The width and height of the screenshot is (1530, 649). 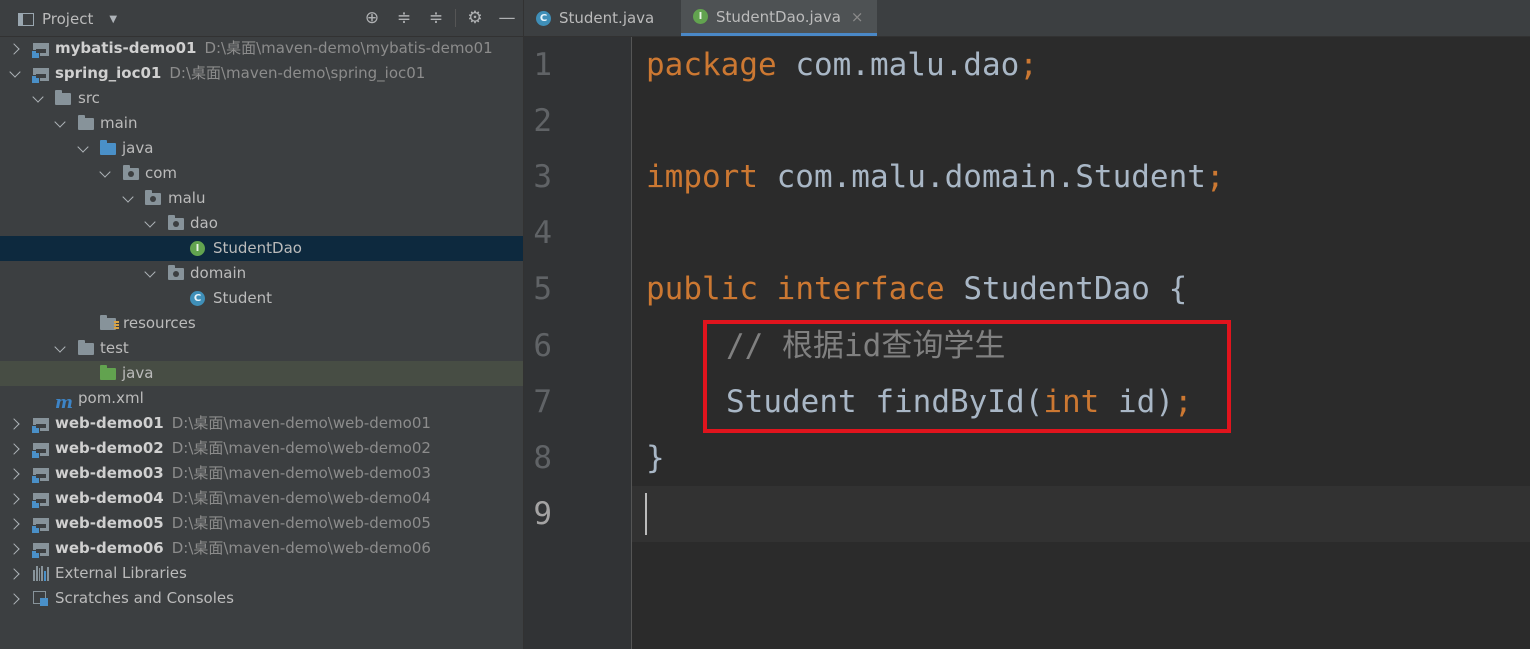 I want to click on project-panel-title: Project, so click(x=68, y=19).